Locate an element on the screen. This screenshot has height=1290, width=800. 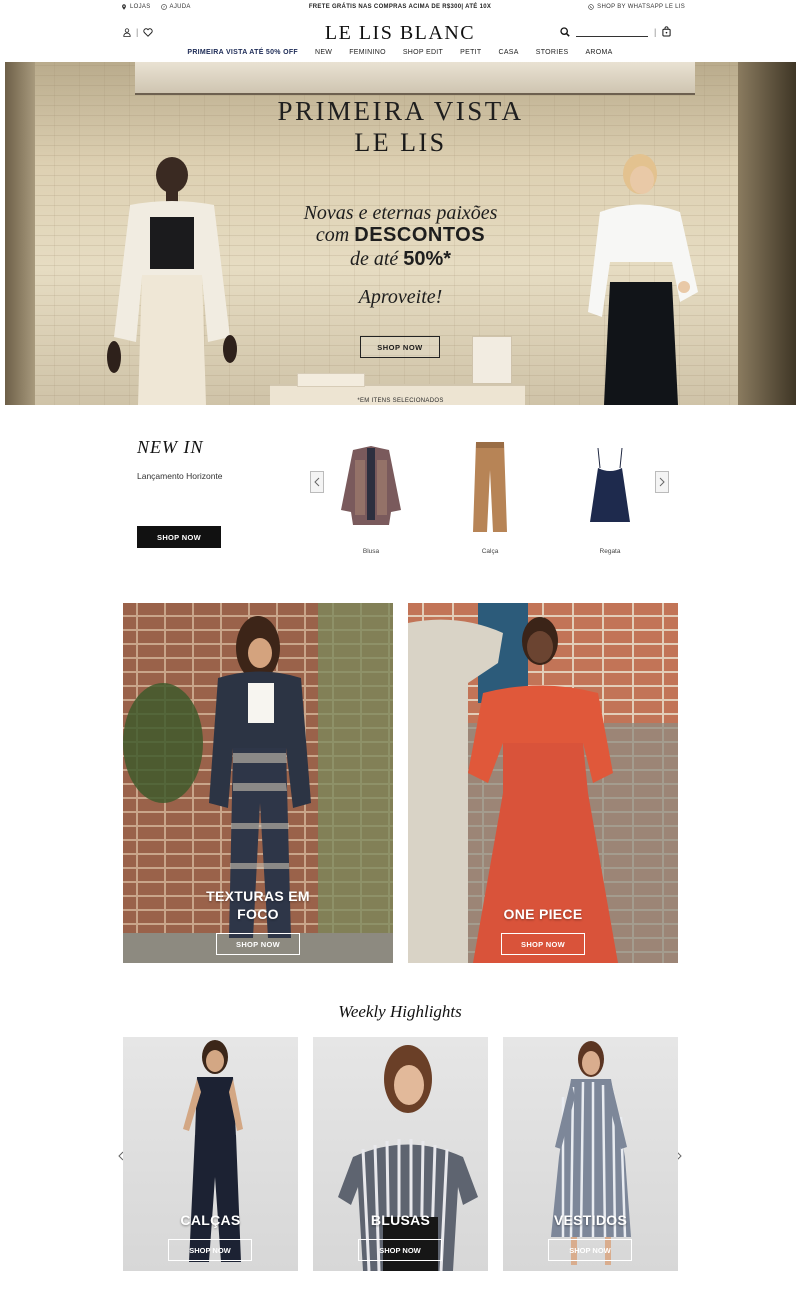
campaign-title-line2: FOCO is located at coordinates (258, 914).